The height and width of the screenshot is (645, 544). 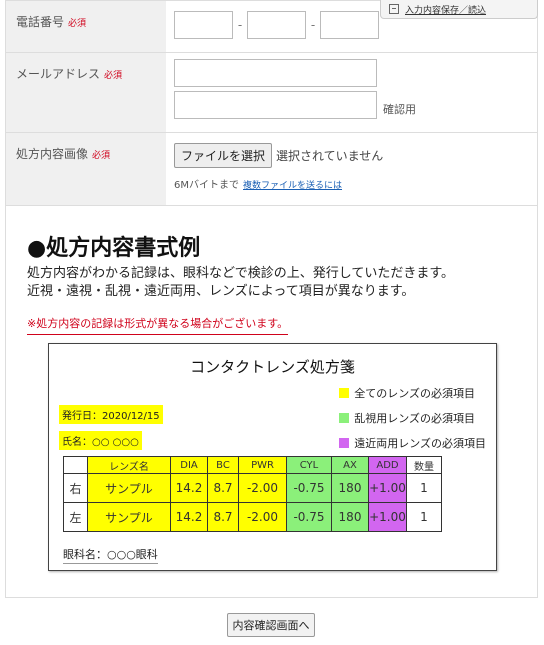 I want to click on clinic-name: 眼科名：○○○眼科, so click(x=110, y=555).